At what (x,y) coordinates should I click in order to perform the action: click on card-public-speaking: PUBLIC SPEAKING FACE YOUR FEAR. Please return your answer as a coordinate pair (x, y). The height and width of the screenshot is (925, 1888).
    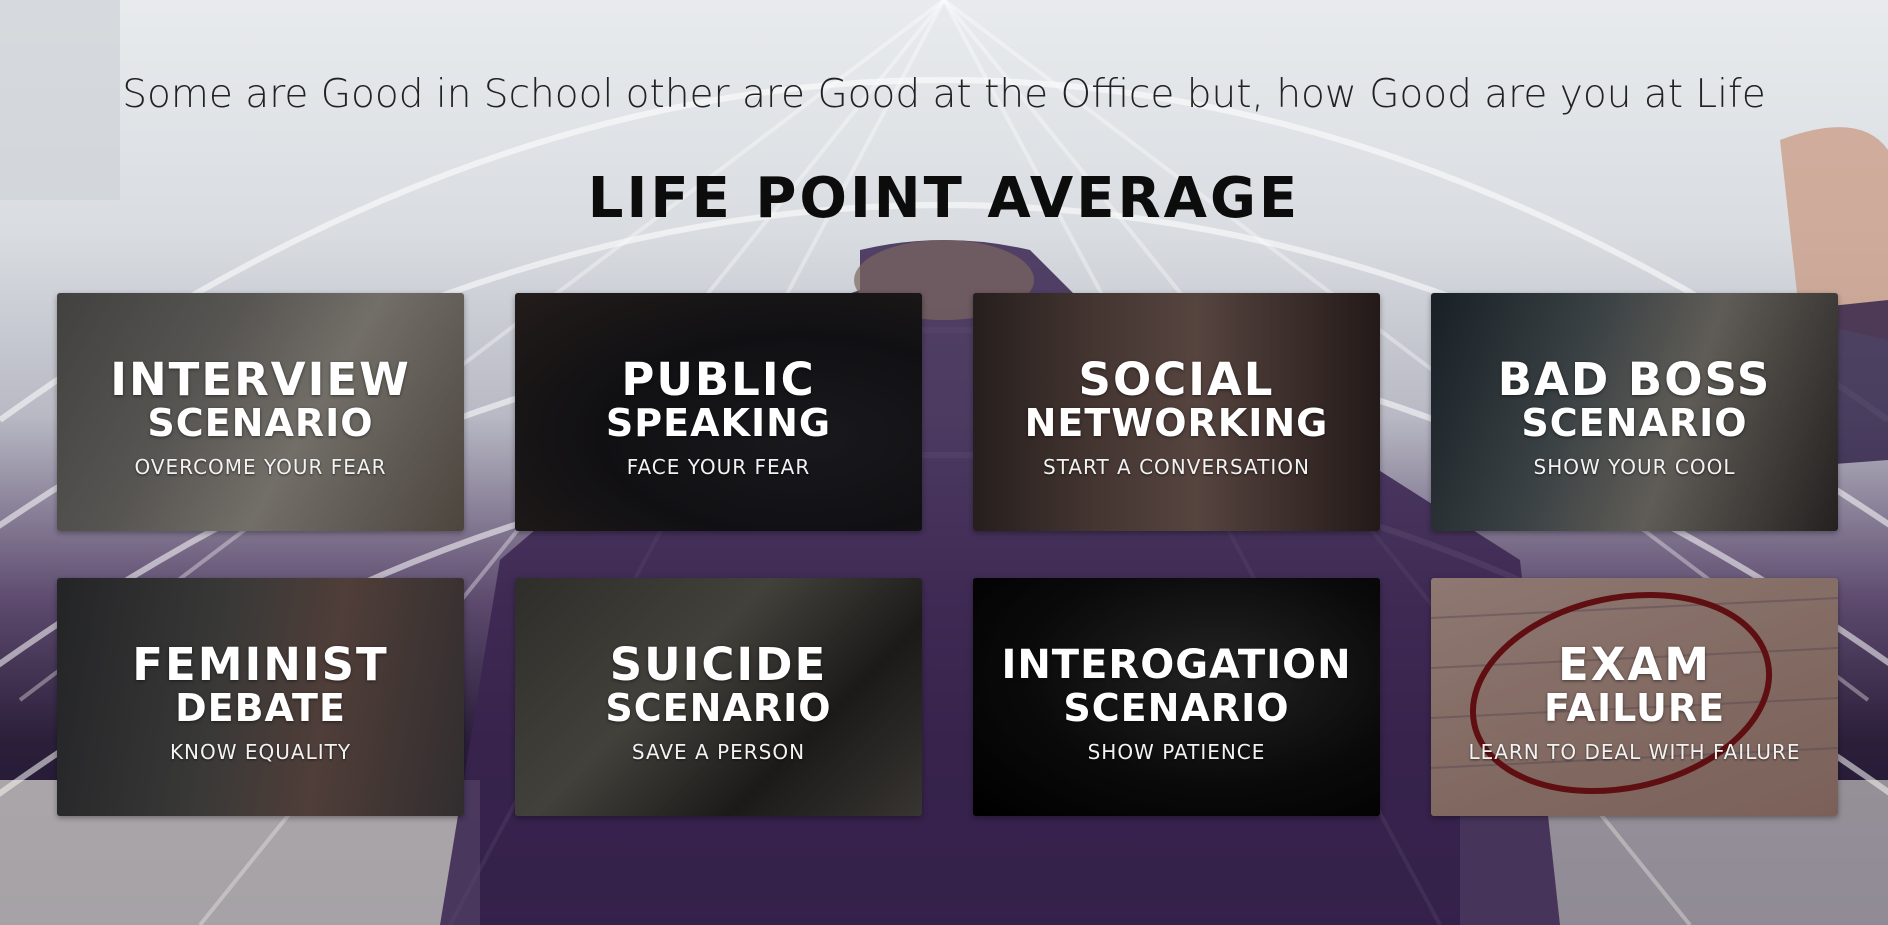
    Looking at the image, I should click on (718, 412).